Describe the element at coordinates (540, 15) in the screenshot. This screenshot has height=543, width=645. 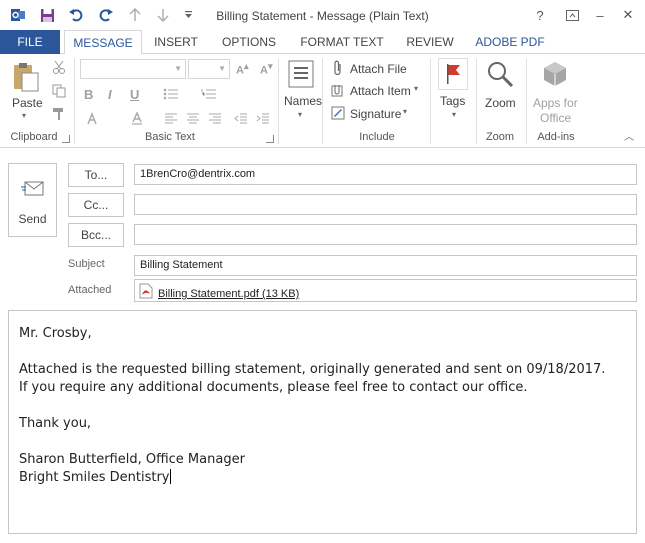
I see `help-button: ?` at that location.